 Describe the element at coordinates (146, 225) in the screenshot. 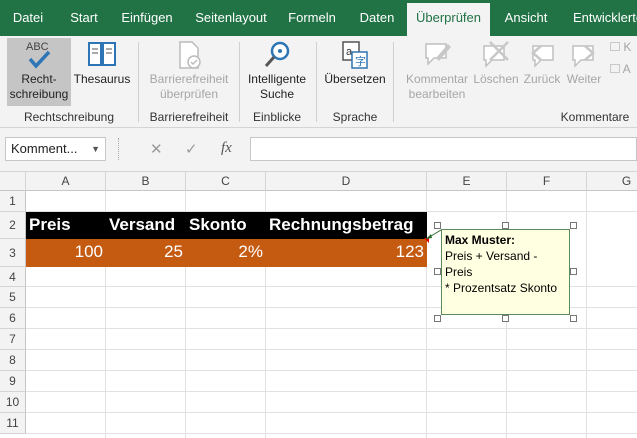

I see `cell-b2: Versand` at that location.